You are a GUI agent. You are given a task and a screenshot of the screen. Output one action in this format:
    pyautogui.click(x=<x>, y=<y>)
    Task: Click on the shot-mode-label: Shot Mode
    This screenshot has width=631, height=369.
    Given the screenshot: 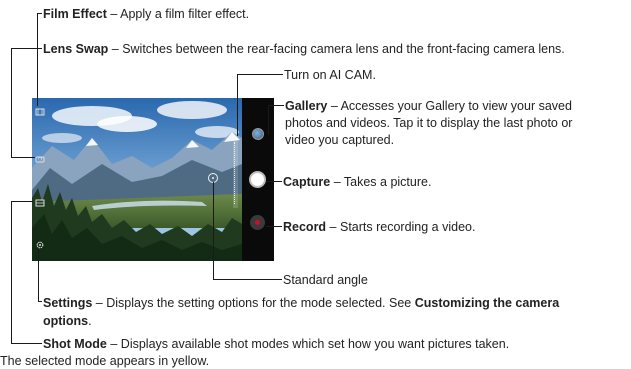 What is the action you would take?
    pyautogui.click(x=75, y=344)
    